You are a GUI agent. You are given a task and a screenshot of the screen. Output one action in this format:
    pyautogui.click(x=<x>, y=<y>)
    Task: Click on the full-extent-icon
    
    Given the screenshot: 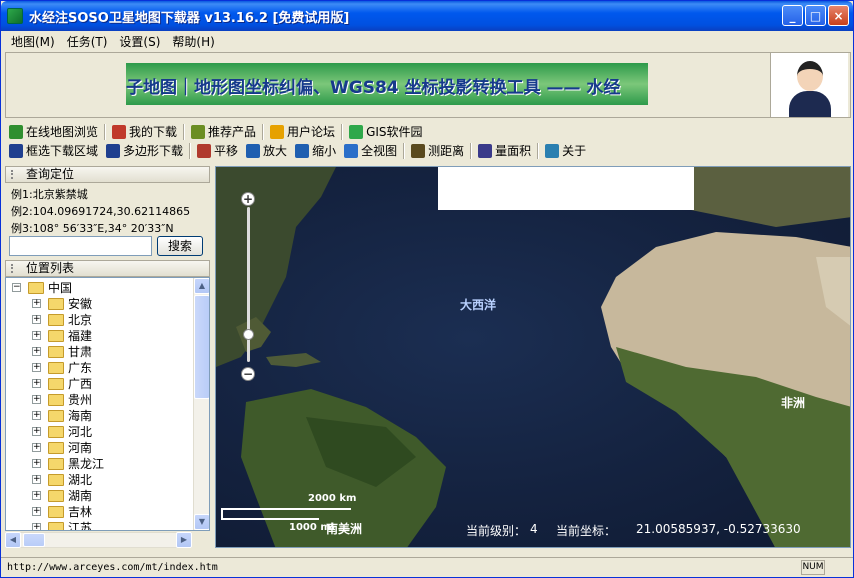 What is the action you would take?
    pyautogui.click(x=351, y=150)
    